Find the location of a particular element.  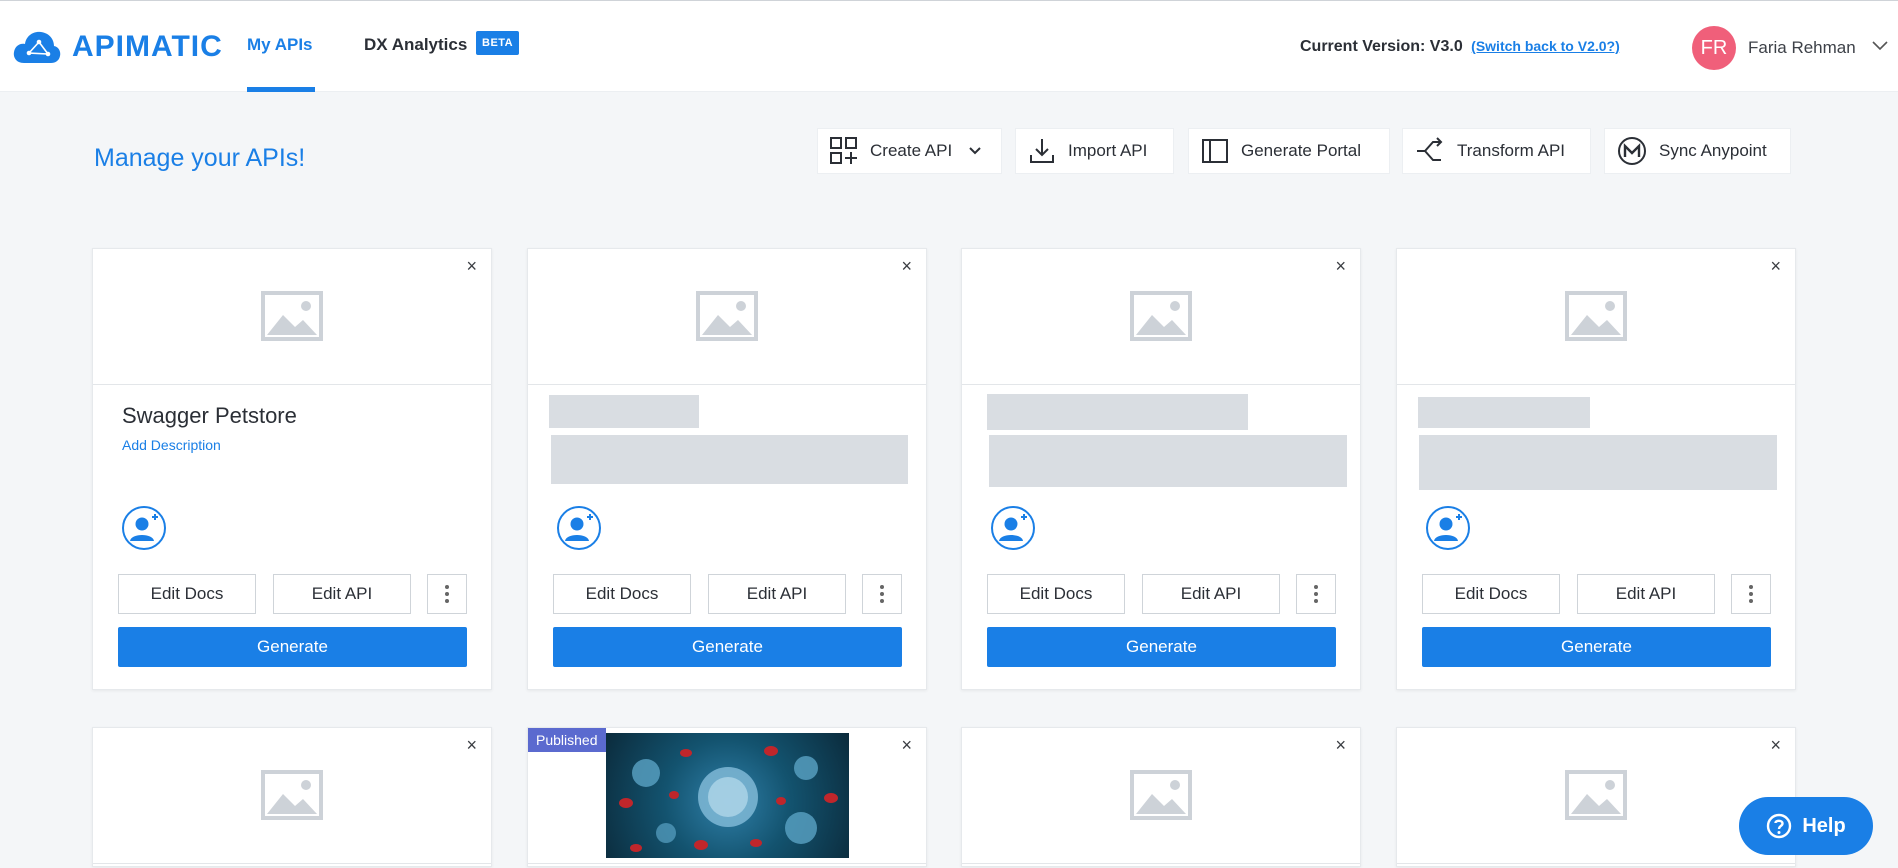

transform-split-icon is located at coordinates (1430, 149).